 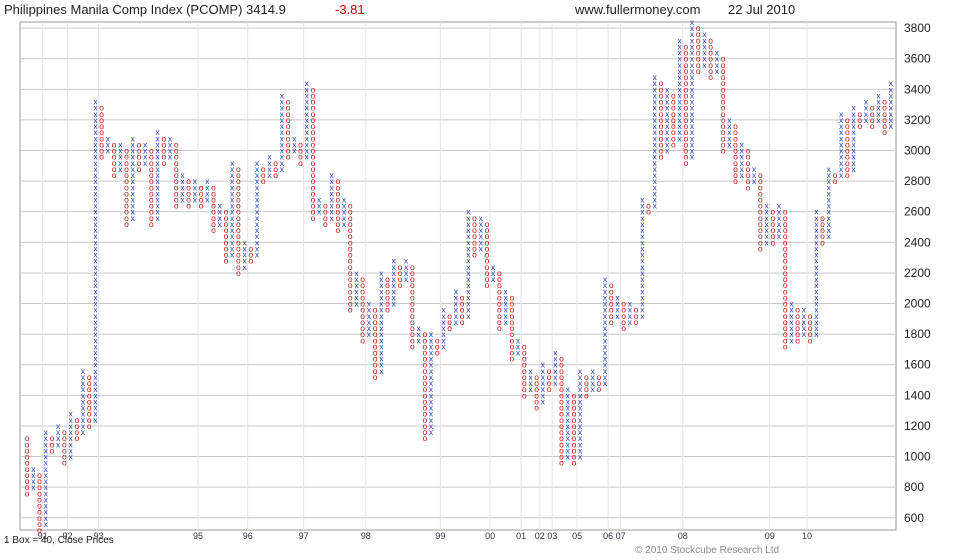 I want to click on o-column: oooooooooooooooooooo, so click(x=685, y=104).